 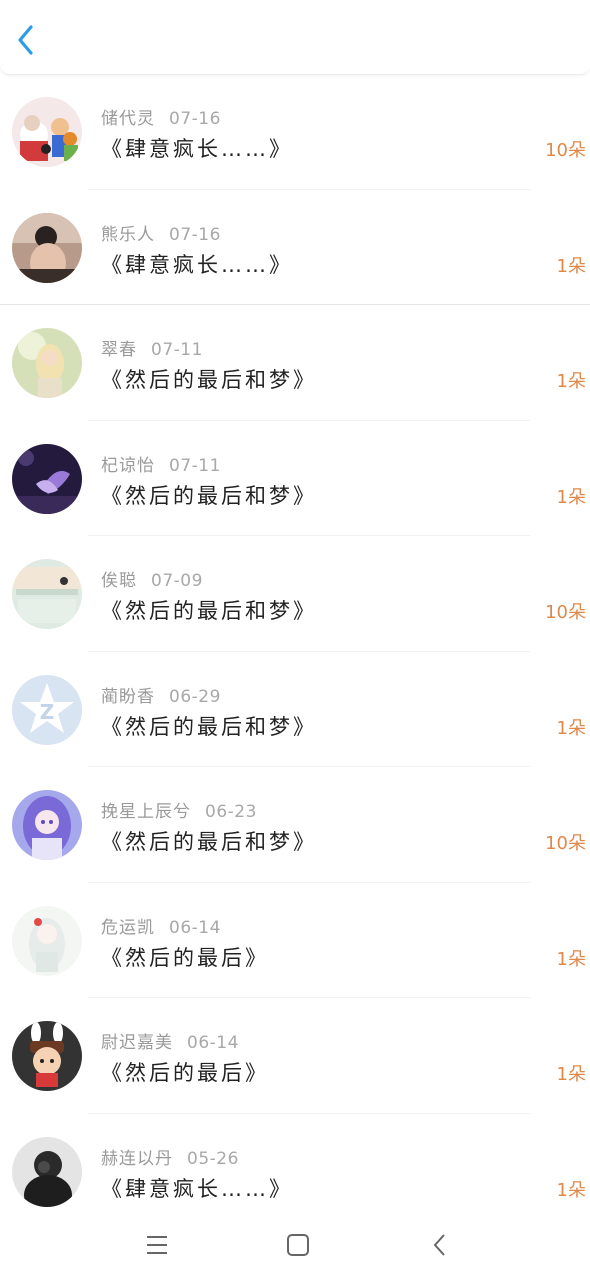 What do you see at coordinates (146, 812) in the screenshot?
I see `sender-name: 挽星上辰兮` at bounding box center [146, 812].